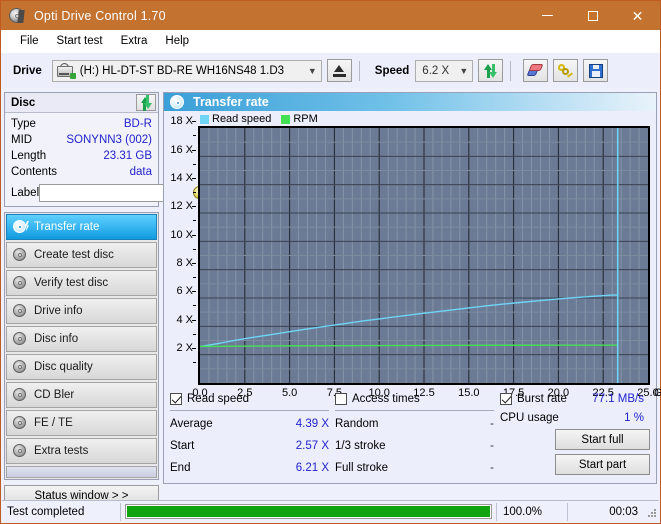 The image size is (661, 524). I want to click on average-value: 4.39 X, so click(312, 424).